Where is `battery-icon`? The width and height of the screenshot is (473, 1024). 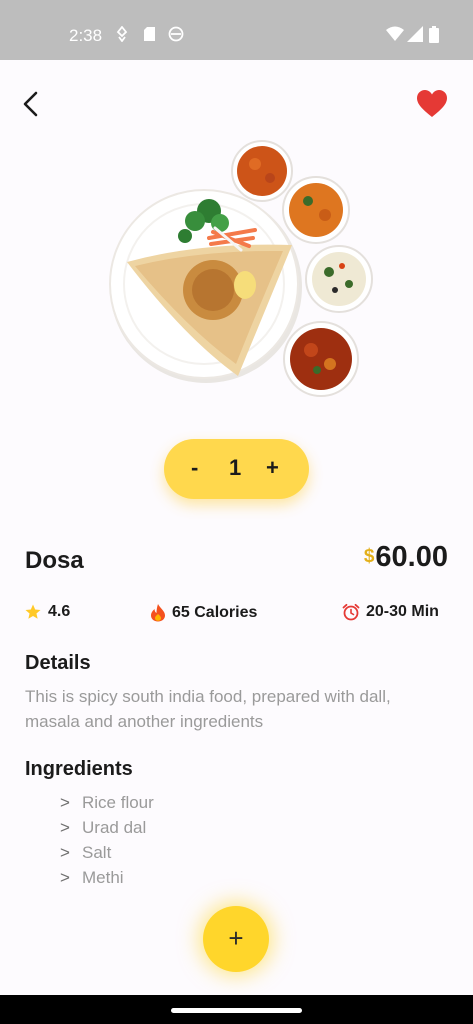 battery-icon is located at coordinates (434, 34).